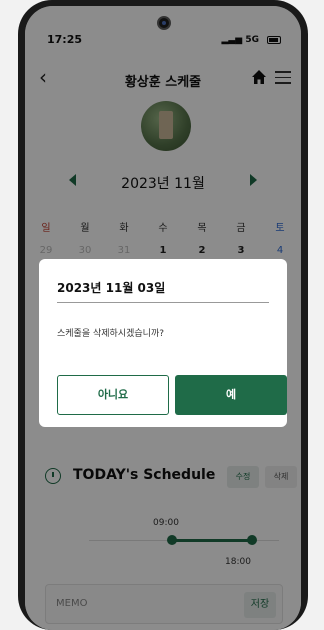 The height and width of the screenshot is (630, 324). I want to click on front-camera, so click(164, 23).